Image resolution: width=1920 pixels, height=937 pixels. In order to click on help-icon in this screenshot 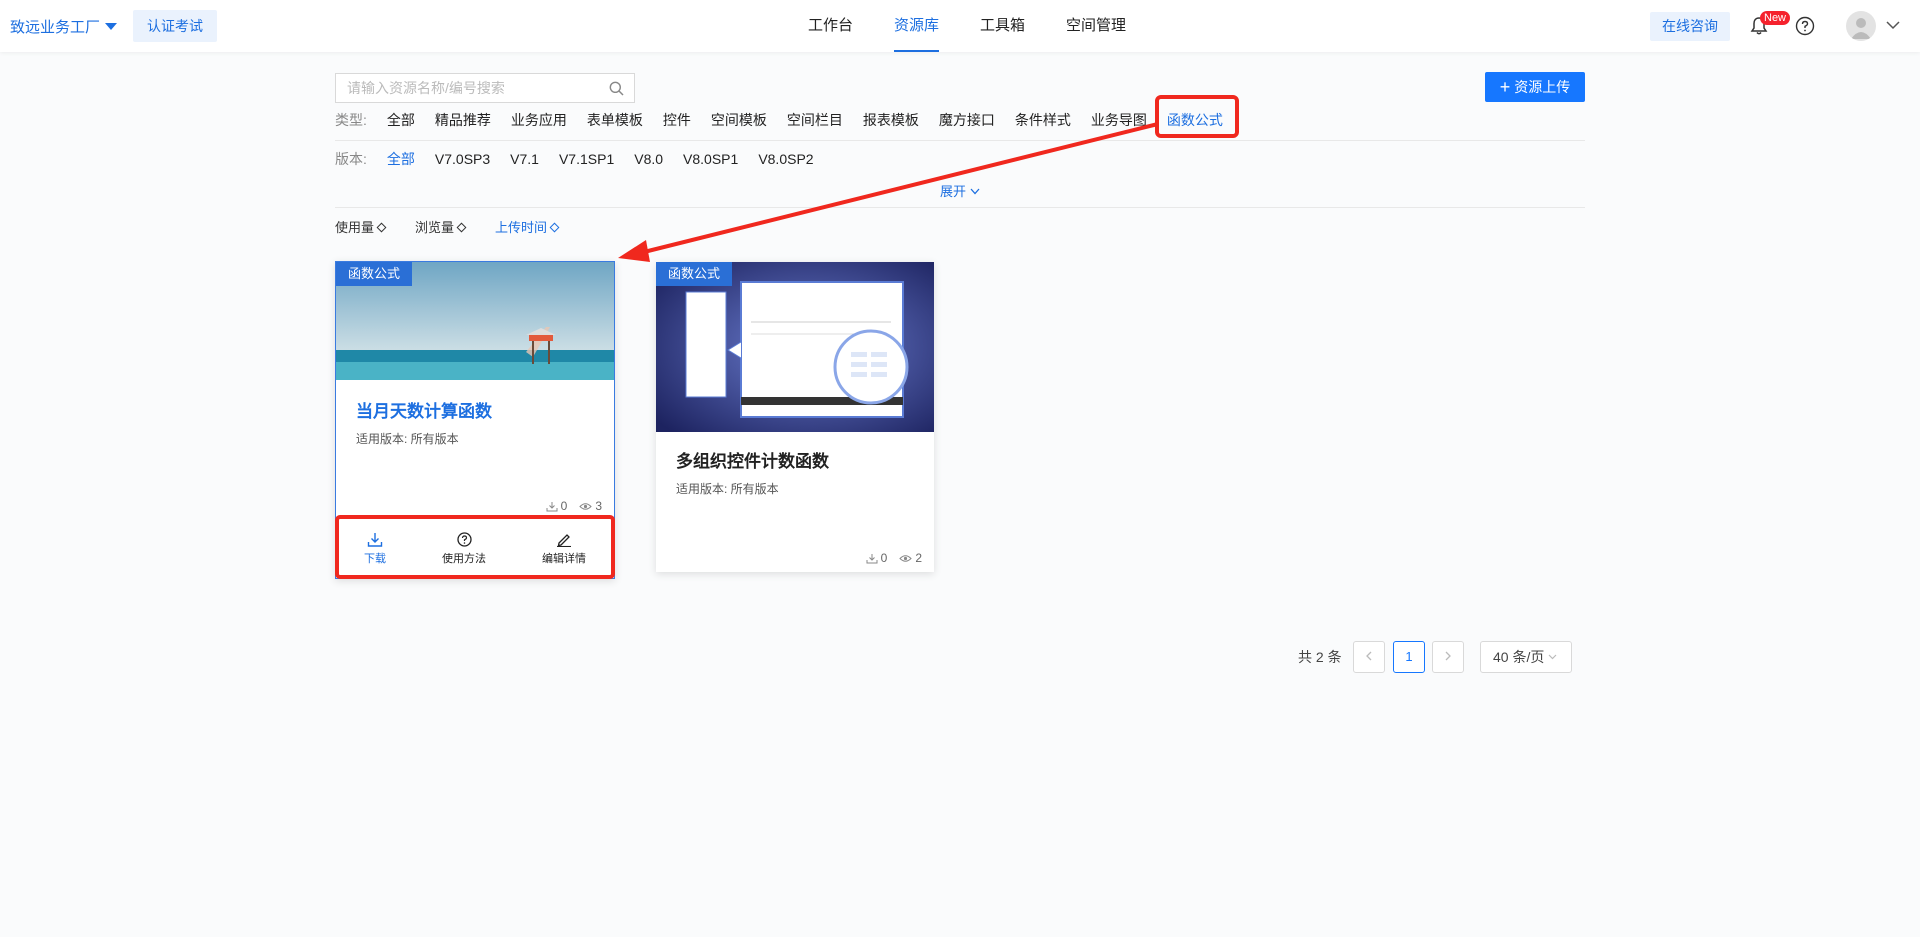, I will do `click(1805, 26)`.